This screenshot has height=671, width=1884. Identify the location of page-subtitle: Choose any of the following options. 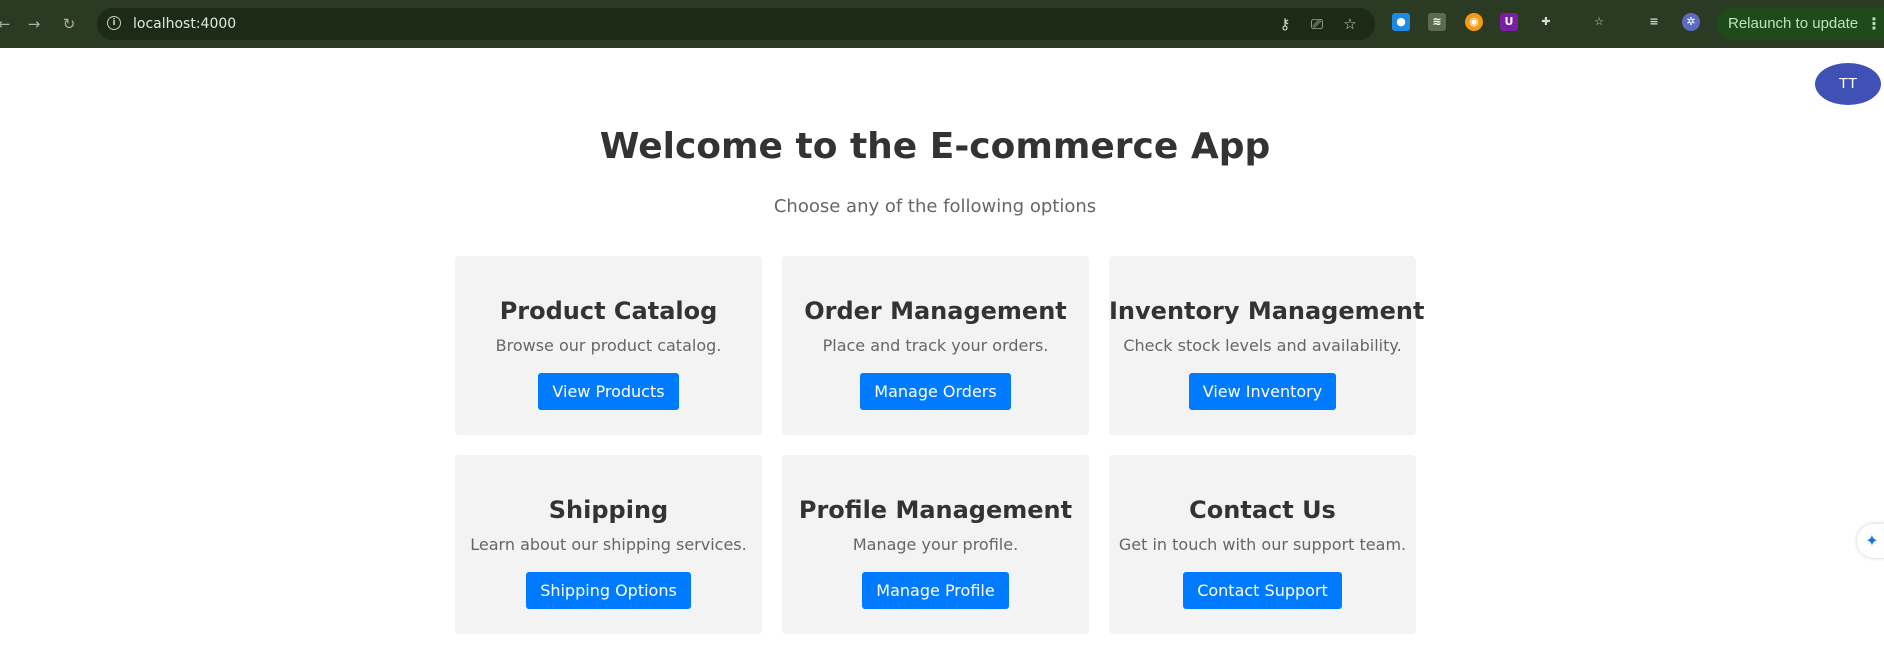
(935, 206).